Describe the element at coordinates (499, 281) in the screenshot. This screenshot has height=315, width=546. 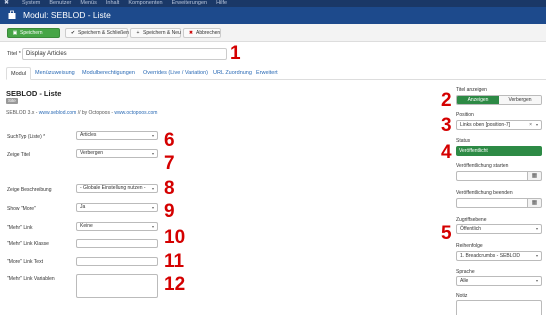
I see `sprache-select: Alle ▾` at that location.